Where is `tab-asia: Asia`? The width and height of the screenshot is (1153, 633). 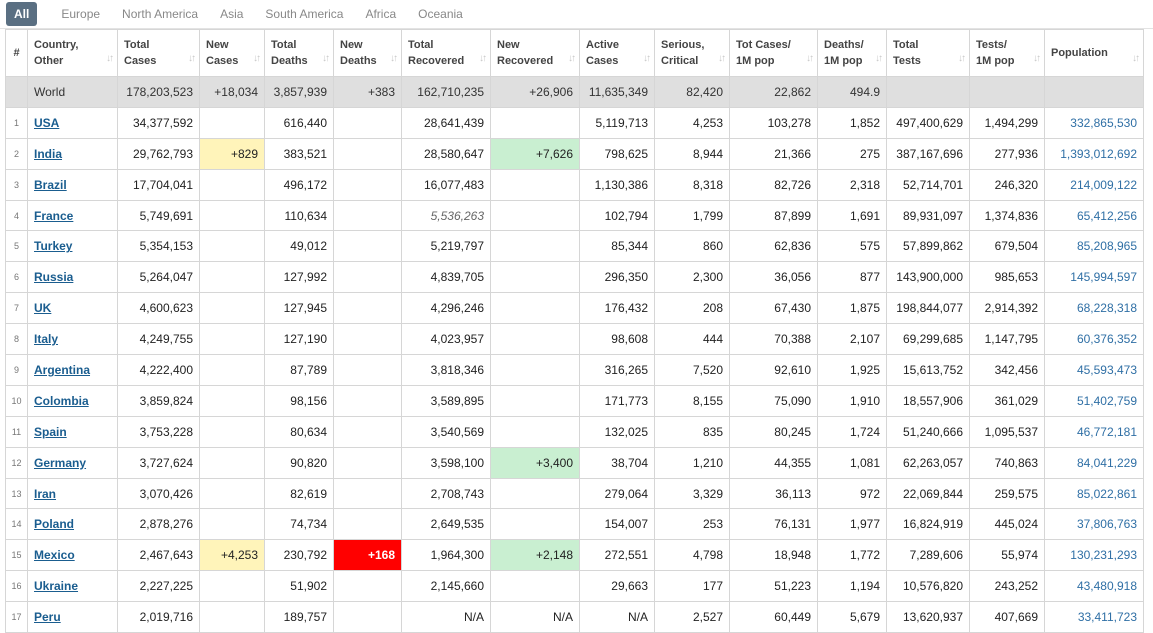
tab-asia: Asia is located at coordinates (231, 14).